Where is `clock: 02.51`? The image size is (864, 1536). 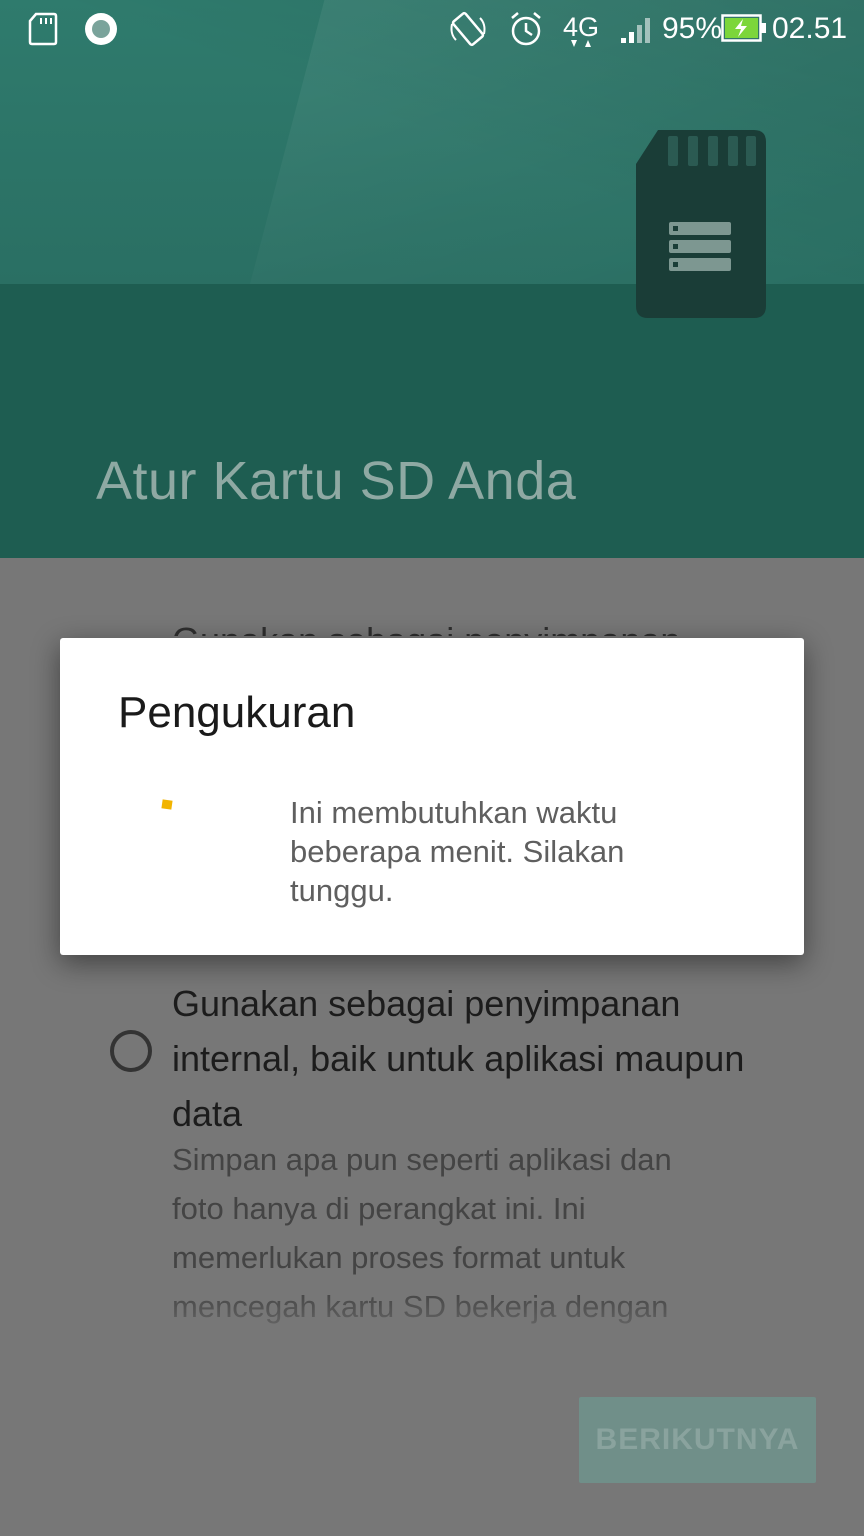 clock: 02.51 is located at coordinates (810, 28).